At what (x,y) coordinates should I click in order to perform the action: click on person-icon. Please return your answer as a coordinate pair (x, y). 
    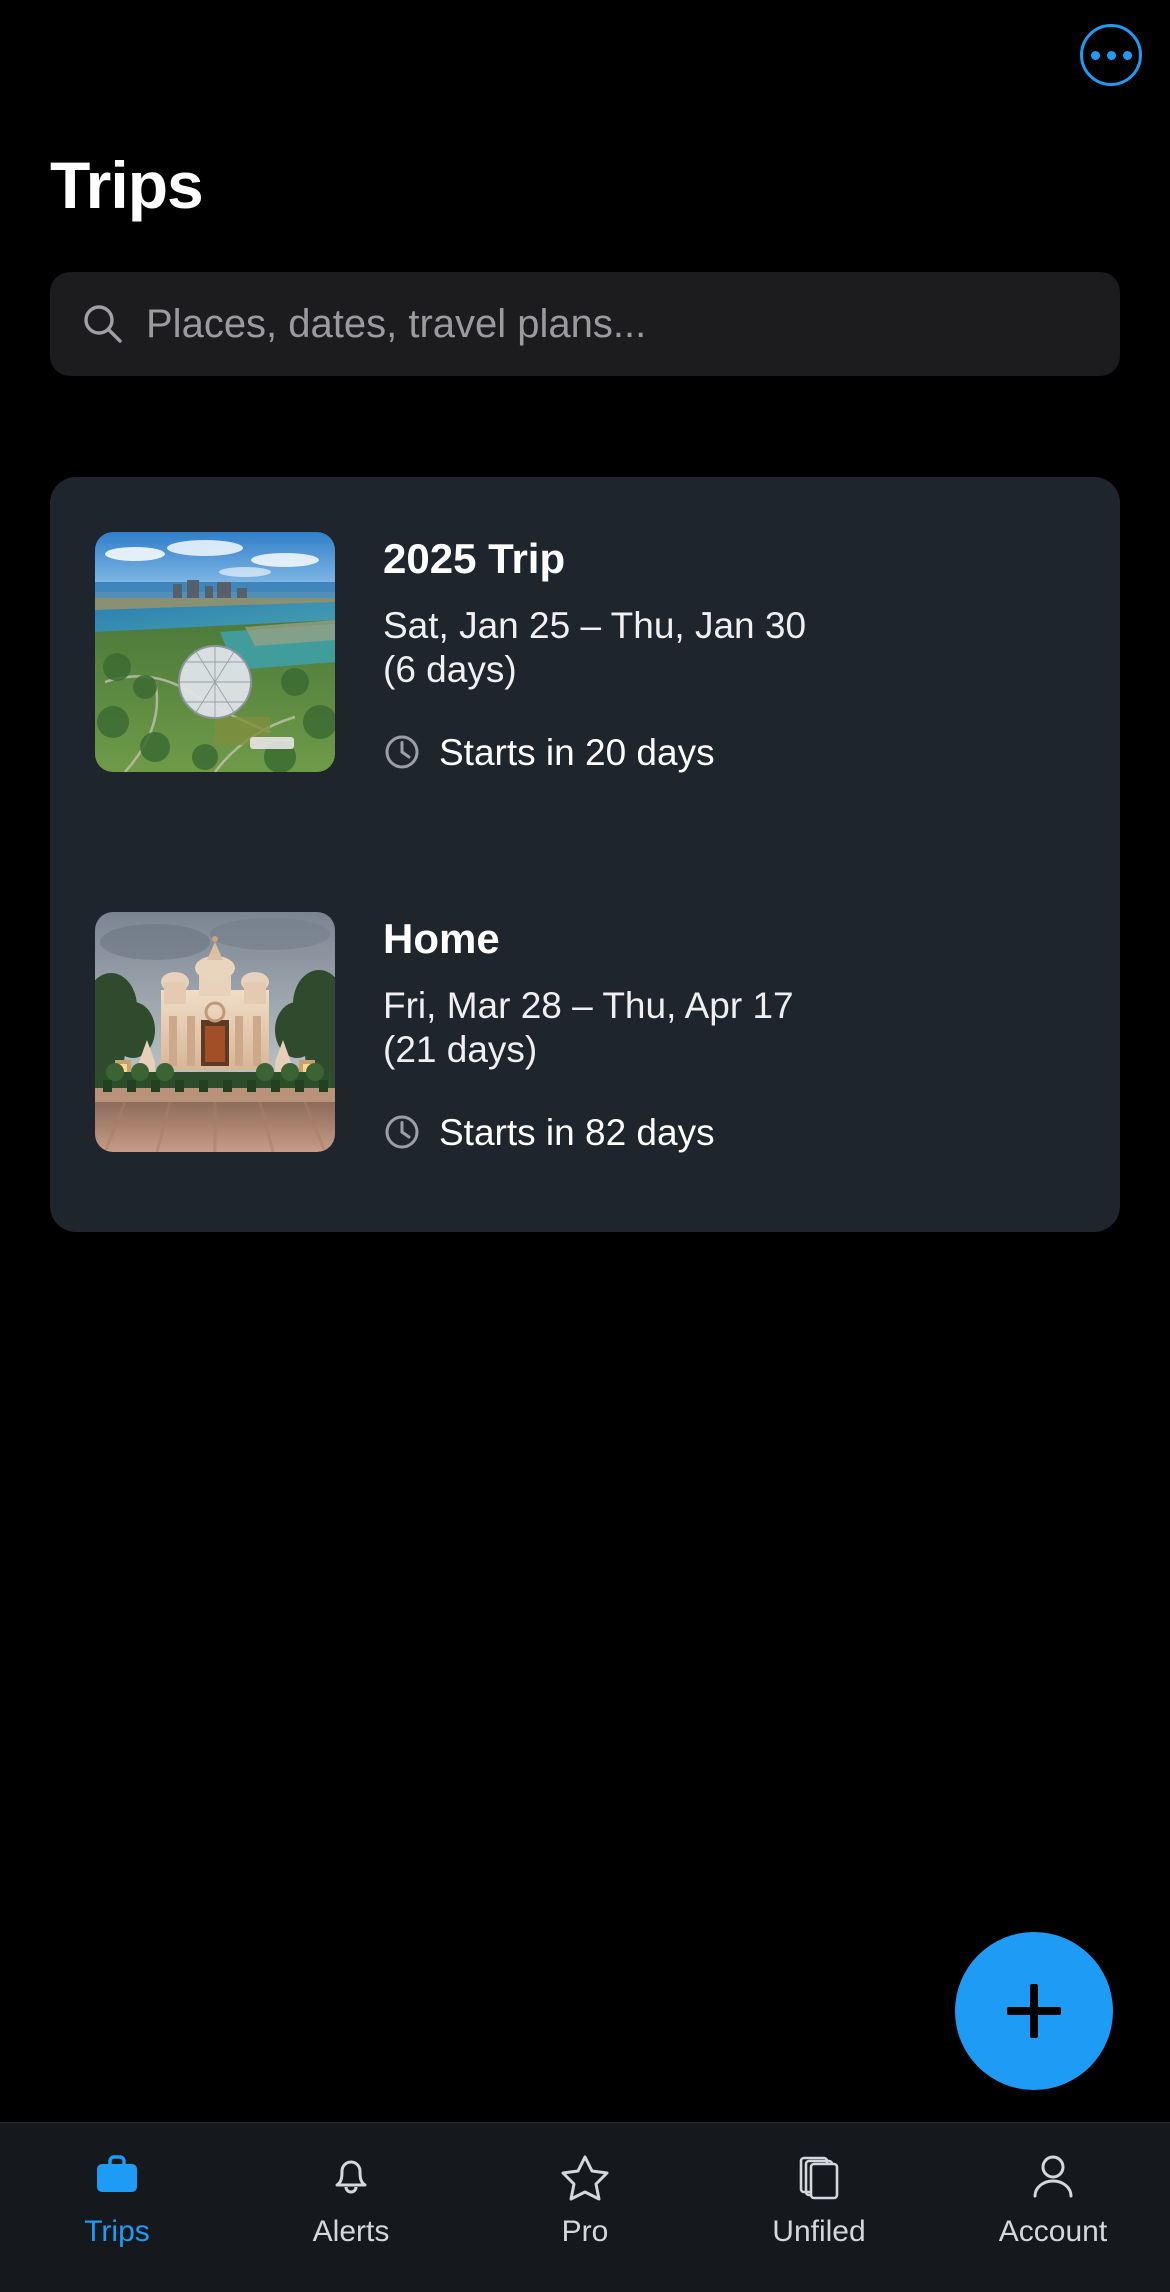
    Looking at the image, I should click on (1053, 2176).